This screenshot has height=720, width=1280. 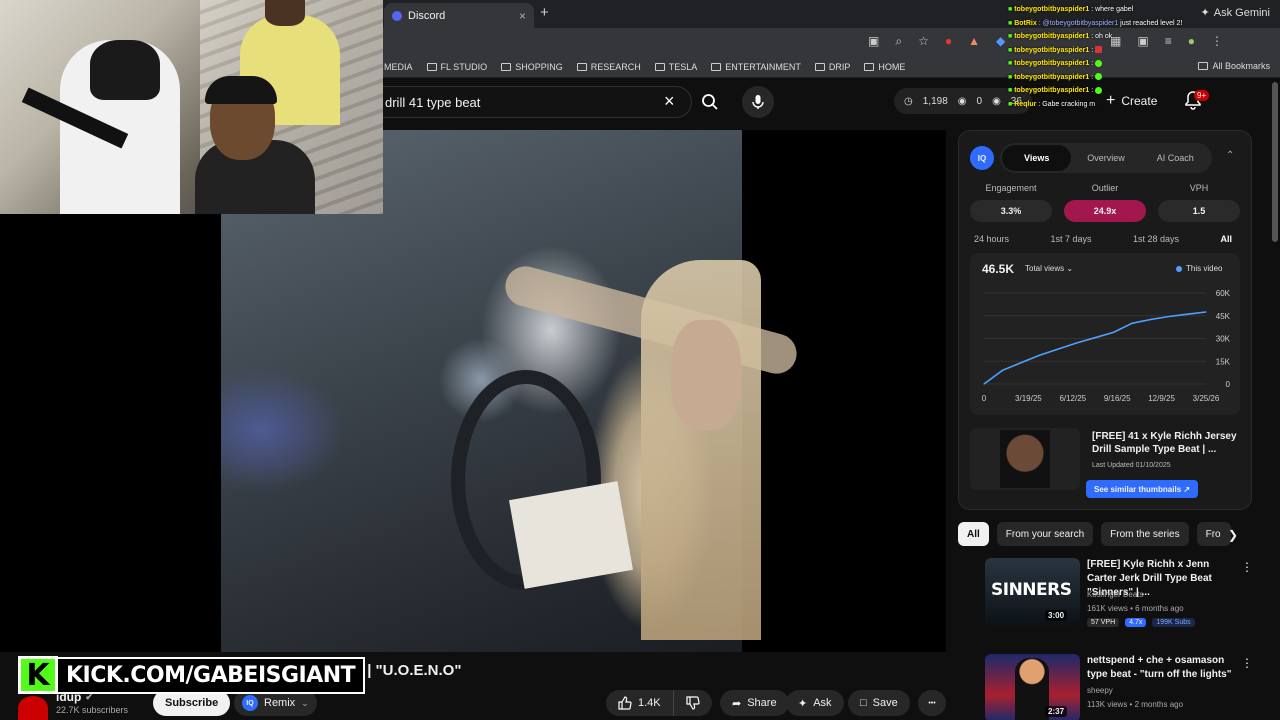 I want to click on ask-gemini-button: ✦ Ask Gemini, so click(x=1235, y=13).